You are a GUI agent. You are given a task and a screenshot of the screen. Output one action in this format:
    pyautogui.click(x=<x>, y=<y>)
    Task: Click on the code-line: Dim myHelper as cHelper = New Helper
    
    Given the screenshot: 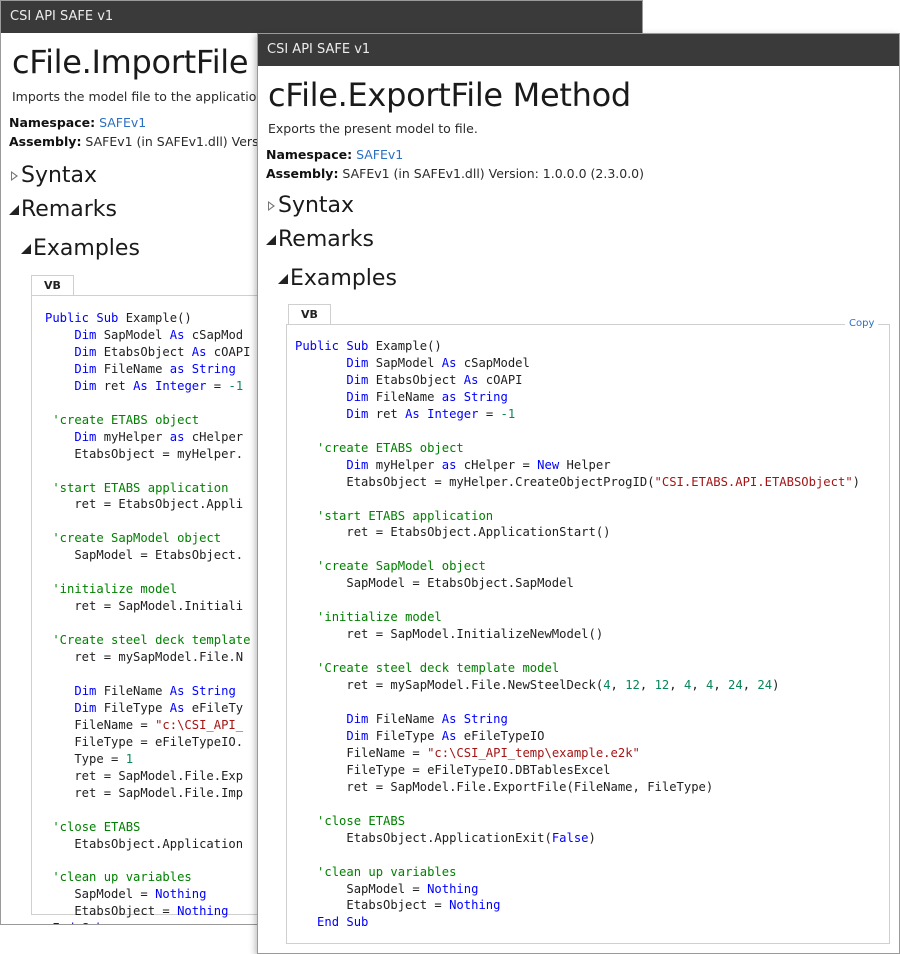 What is the action you would take?
    pyautogui.click(x=577, y=465)
    